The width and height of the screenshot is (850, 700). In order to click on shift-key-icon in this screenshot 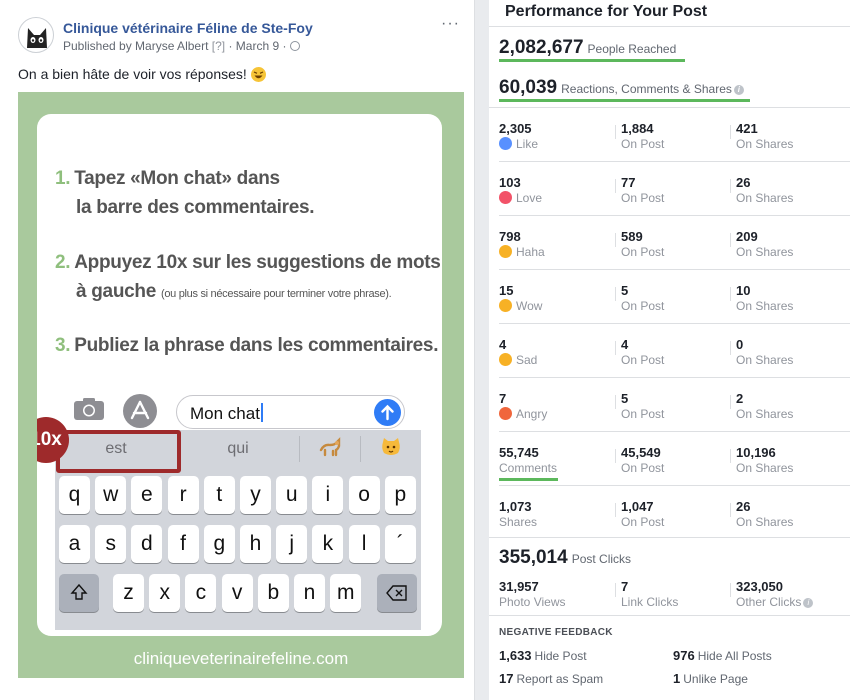, I will do `click(79, 593)`.